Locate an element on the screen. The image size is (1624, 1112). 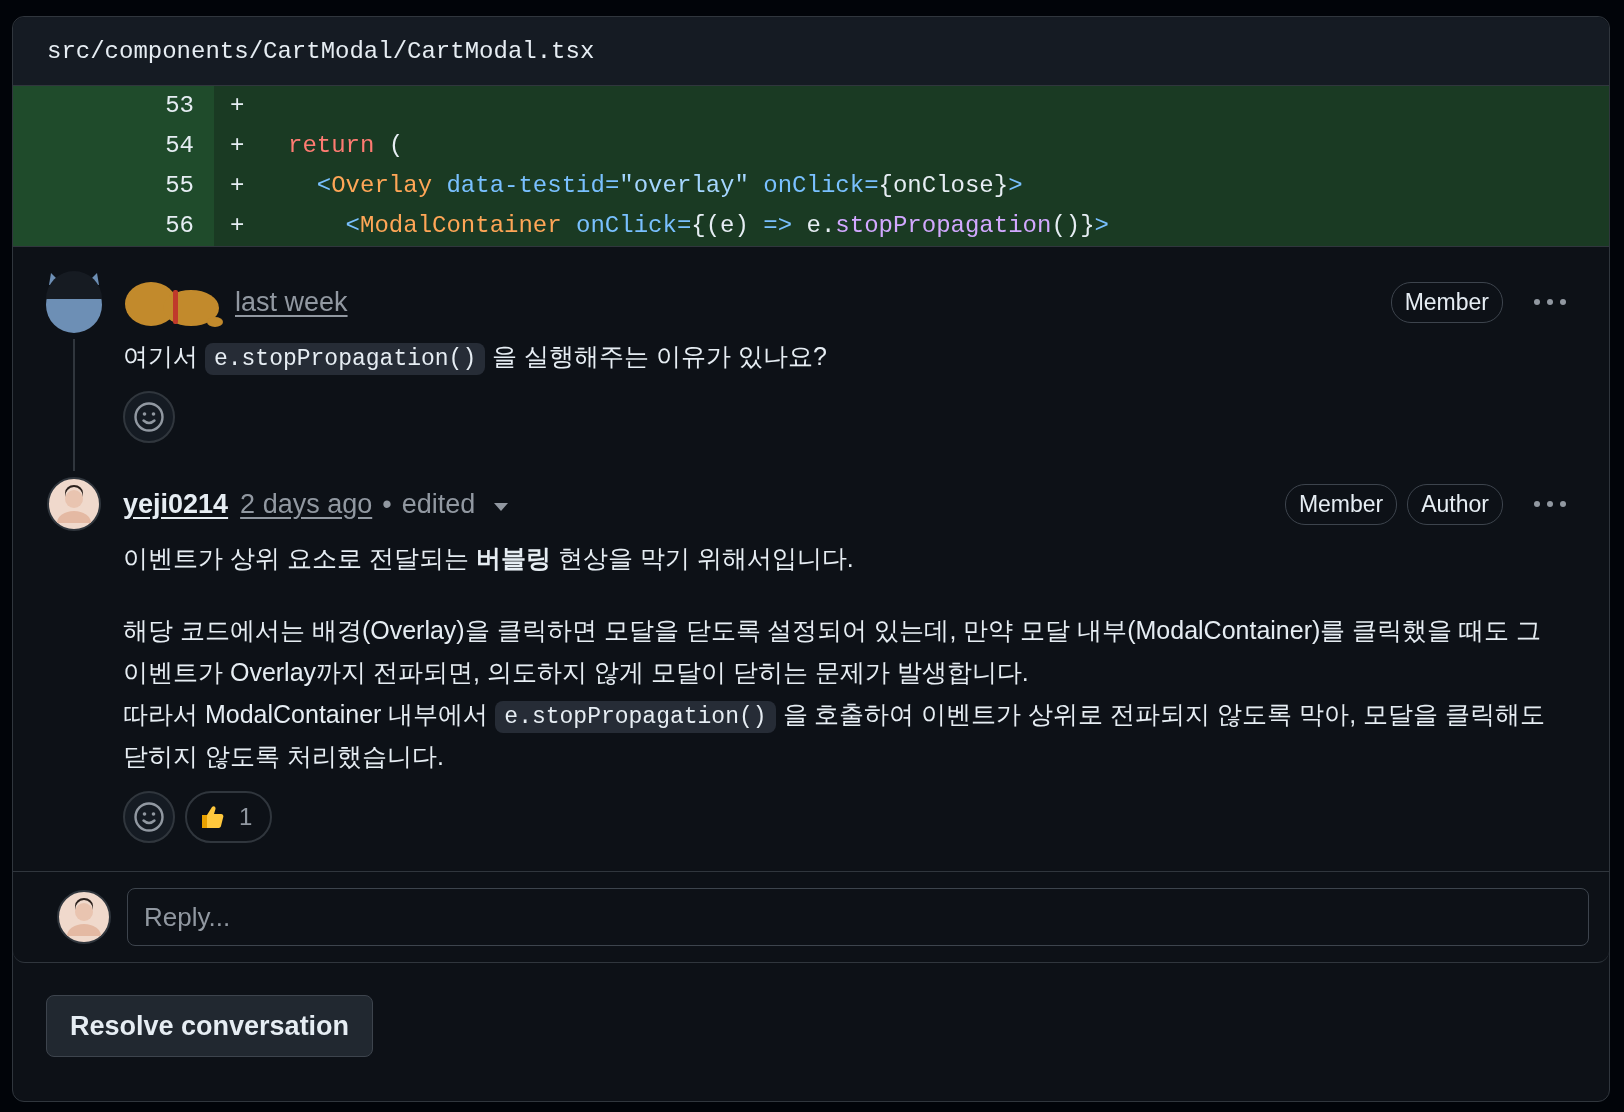
reaction-button: 1 is located at coordinates (229, 817).